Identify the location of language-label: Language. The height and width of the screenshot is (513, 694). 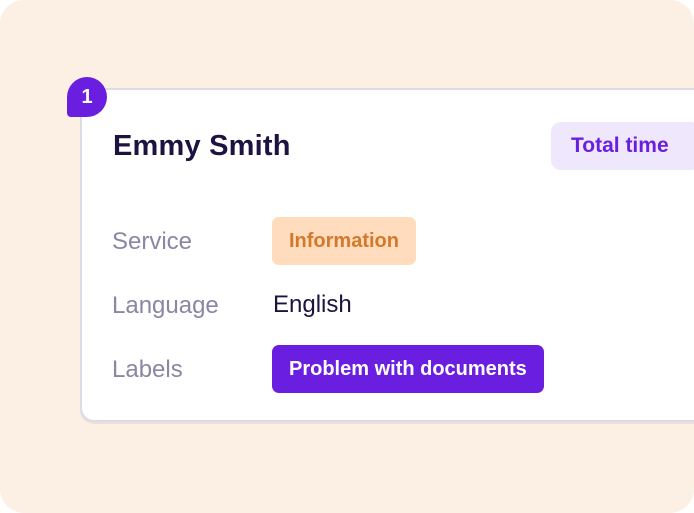
(165, 305).